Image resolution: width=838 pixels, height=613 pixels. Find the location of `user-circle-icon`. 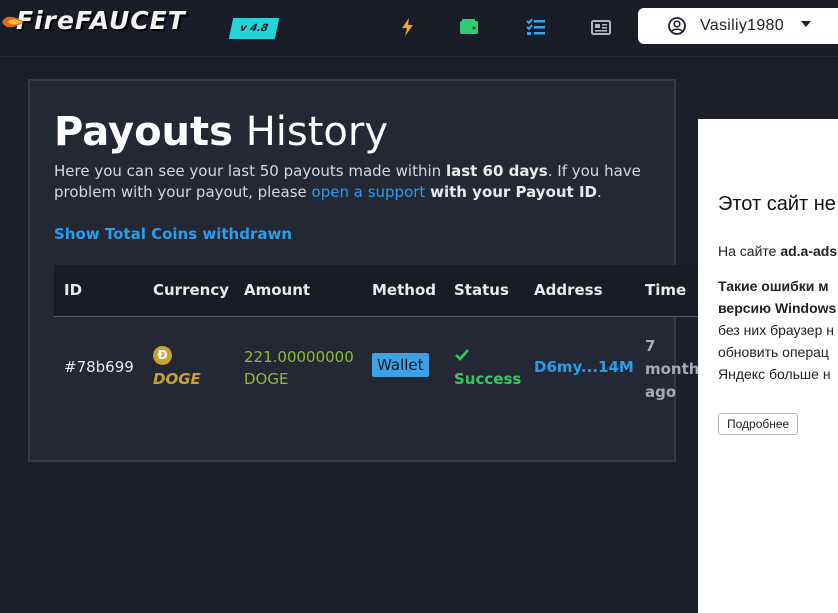

user-circle-icon is located at coordinates (677, 26).